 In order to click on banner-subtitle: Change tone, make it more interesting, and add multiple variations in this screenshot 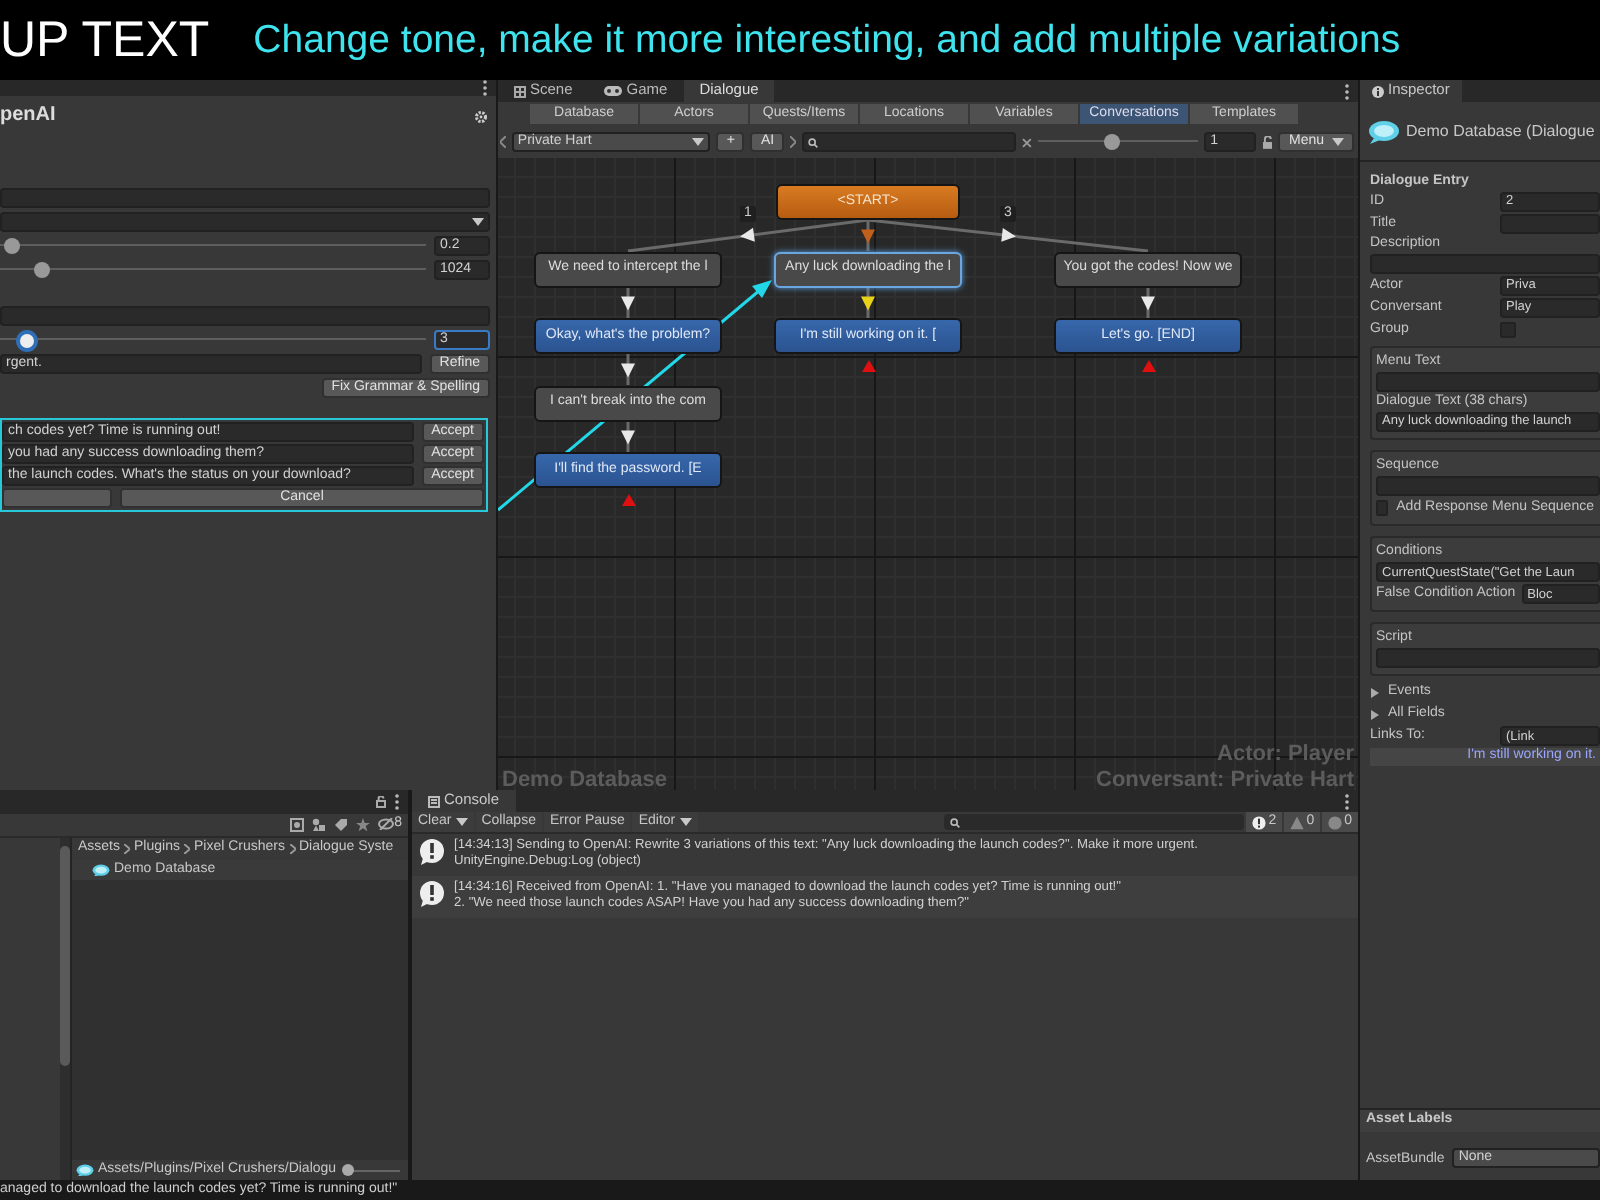, I will do `click(827, 40)`.